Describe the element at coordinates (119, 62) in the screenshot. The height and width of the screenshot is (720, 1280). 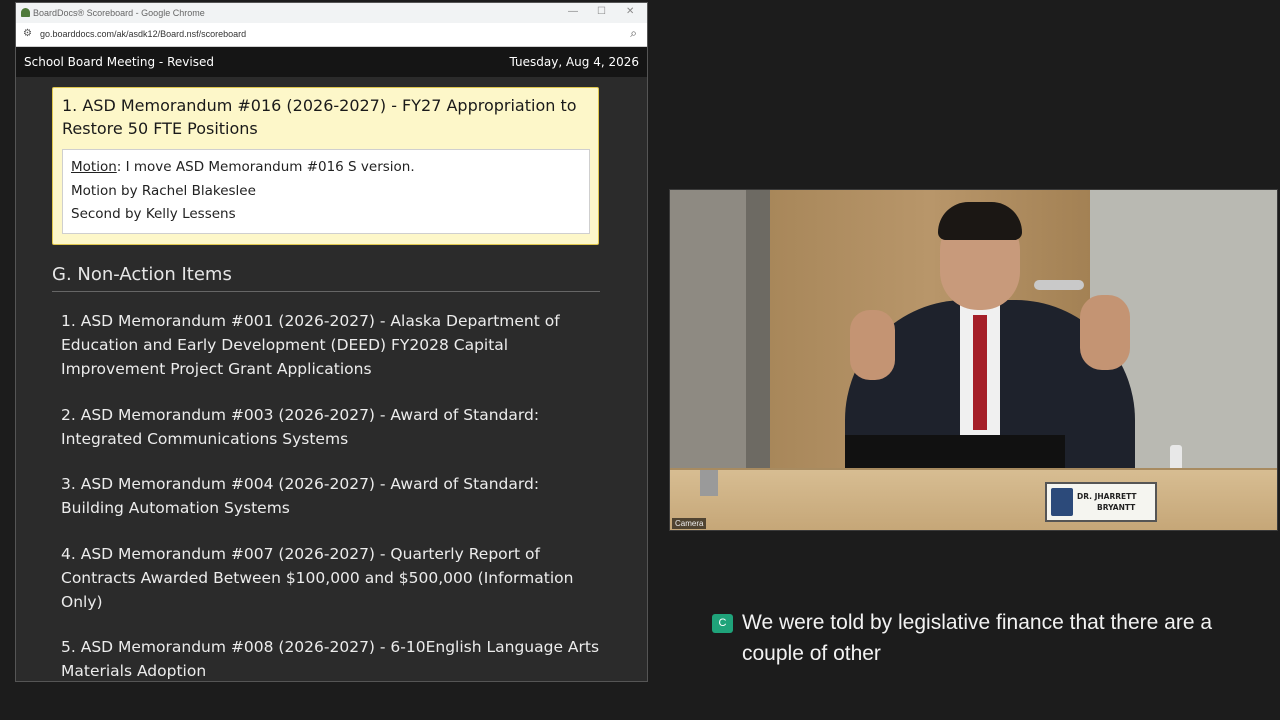
I see `meeting-title: School Board Meeting - Revised` at that location.